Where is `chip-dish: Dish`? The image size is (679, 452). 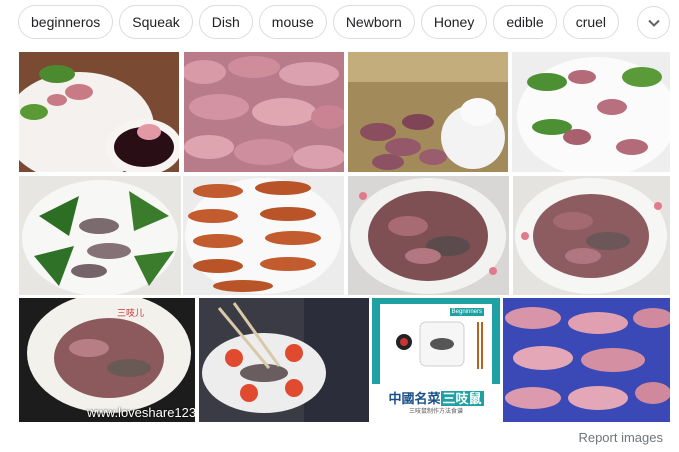 chip-dish: Dish is located at coordinates (225, 22).